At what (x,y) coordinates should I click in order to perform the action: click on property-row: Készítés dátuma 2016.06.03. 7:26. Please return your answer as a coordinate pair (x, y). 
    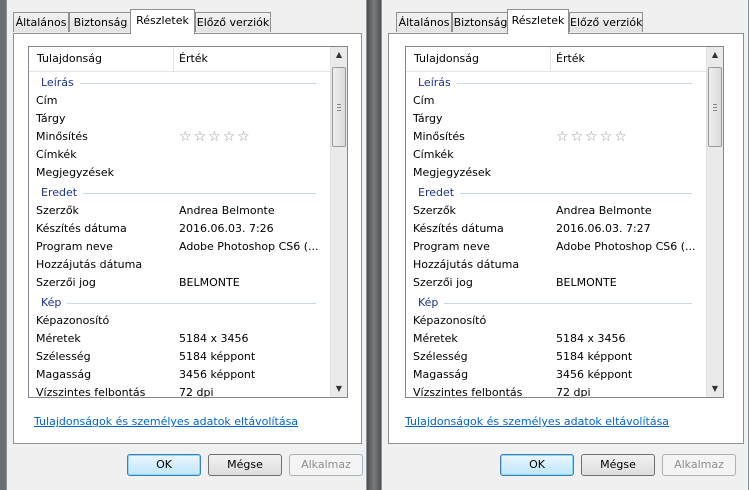
    Looking at the image, I should click on (179, 229).